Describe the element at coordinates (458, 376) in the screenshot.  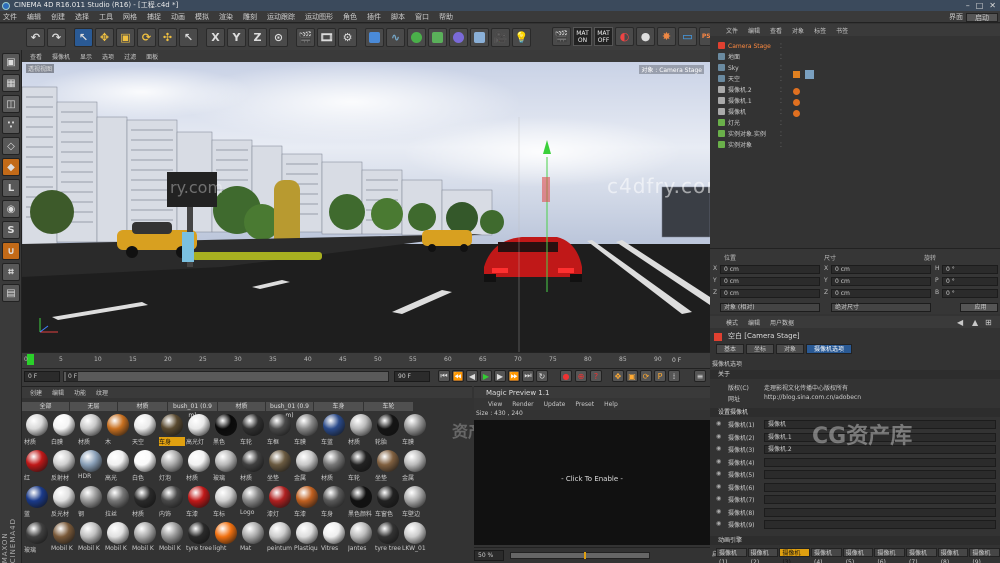
I see `prev-key-icon: ⏪` at that location.